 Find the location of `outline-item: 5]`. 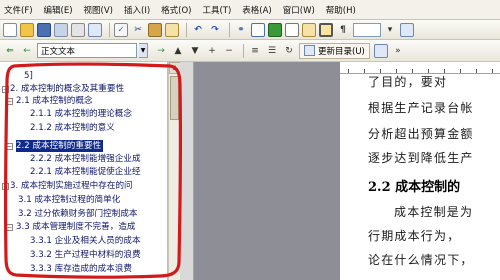

outline-item: 5] is located at coordinates (28, 76).